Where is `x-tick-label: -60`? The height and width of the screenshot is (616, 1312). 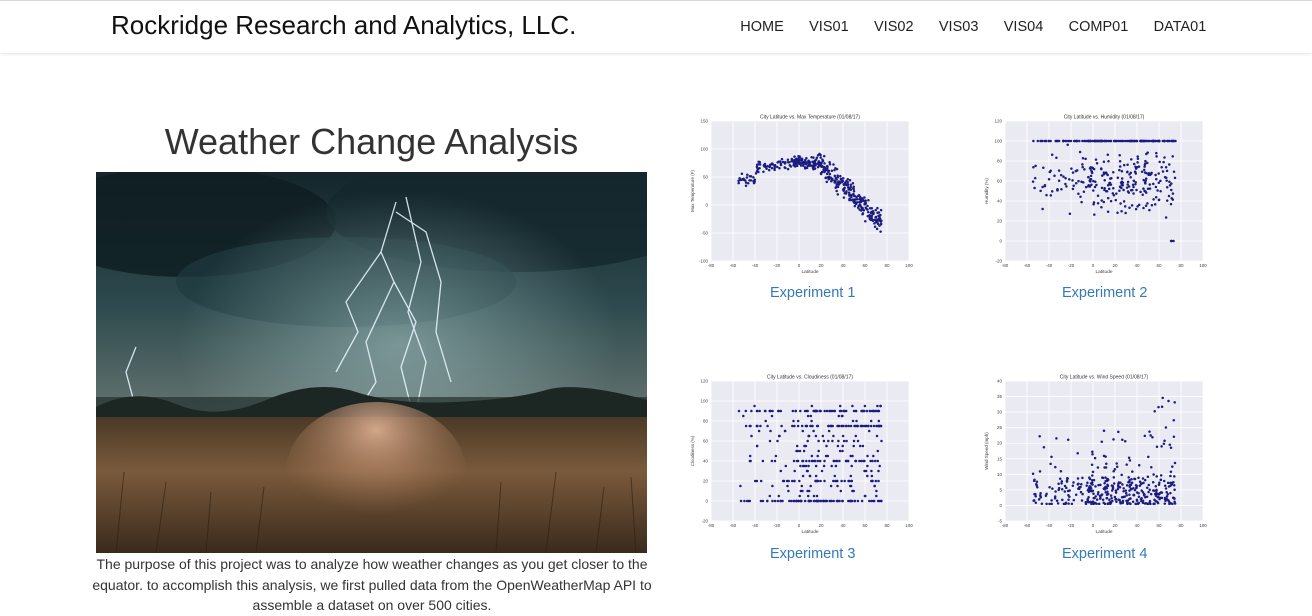 x-tick-label: -60 is located at coordinates (733, 265).